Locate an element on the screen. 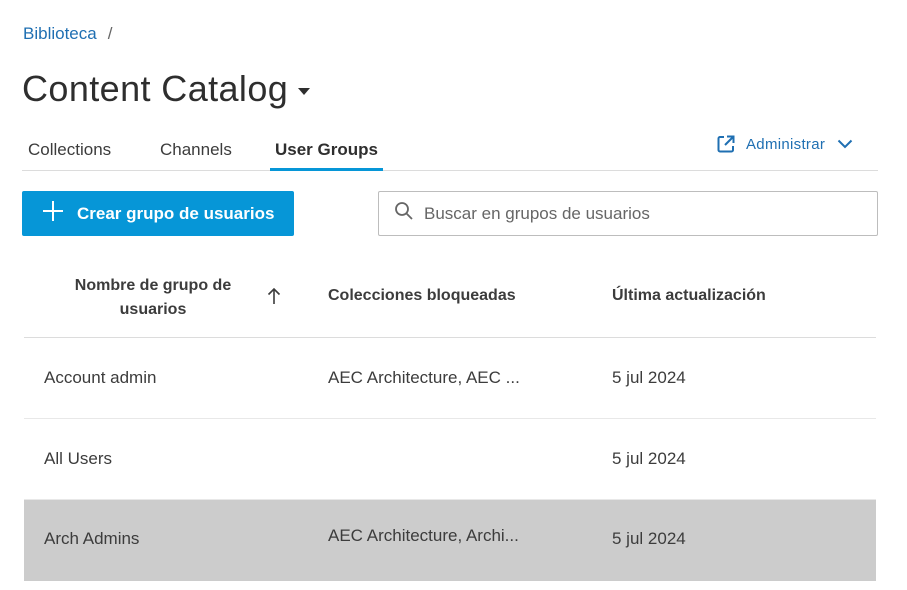 The height and width of the screenshot is (590, 907). column-header-locked-collections: Colecciones bloqueadas is located at coordinates (422, 296).